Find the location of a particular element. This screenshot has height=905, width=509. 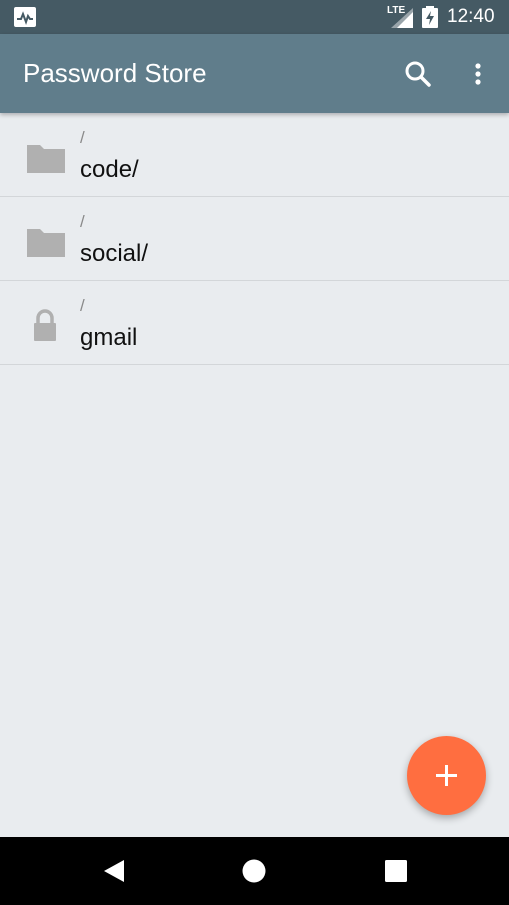

add-button is located at coordinates (446, 775).